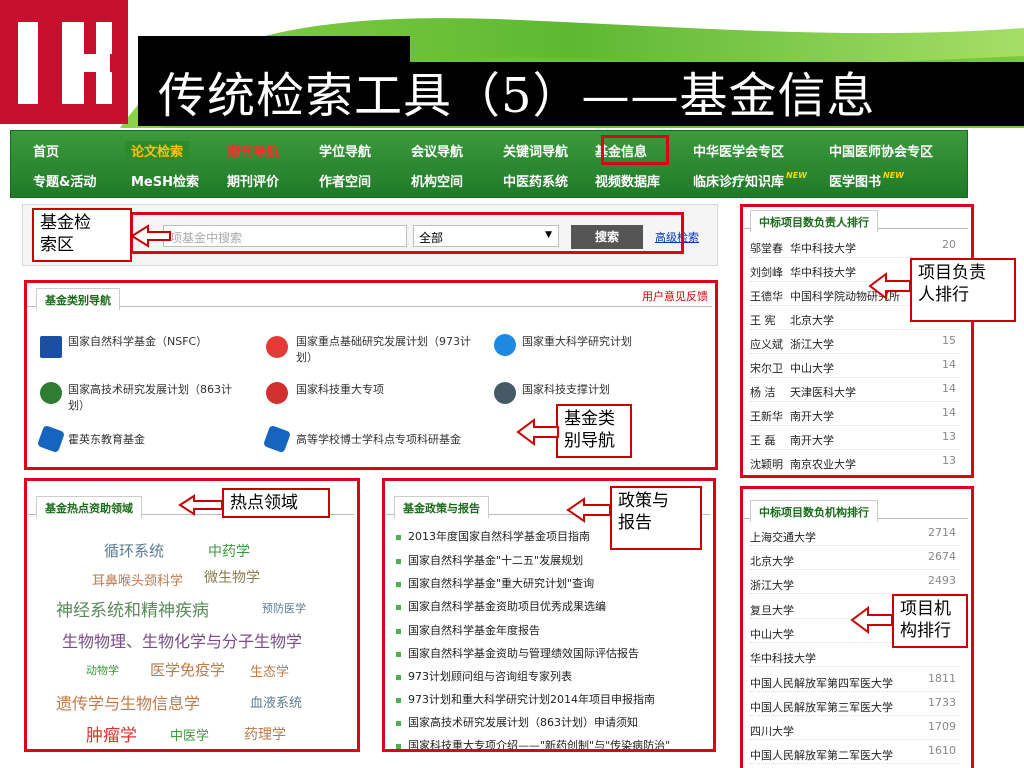  Describe the element at coordinates (437, 150) in the screenshot. I see `nav-conference-guide: 会议导航` at that location.